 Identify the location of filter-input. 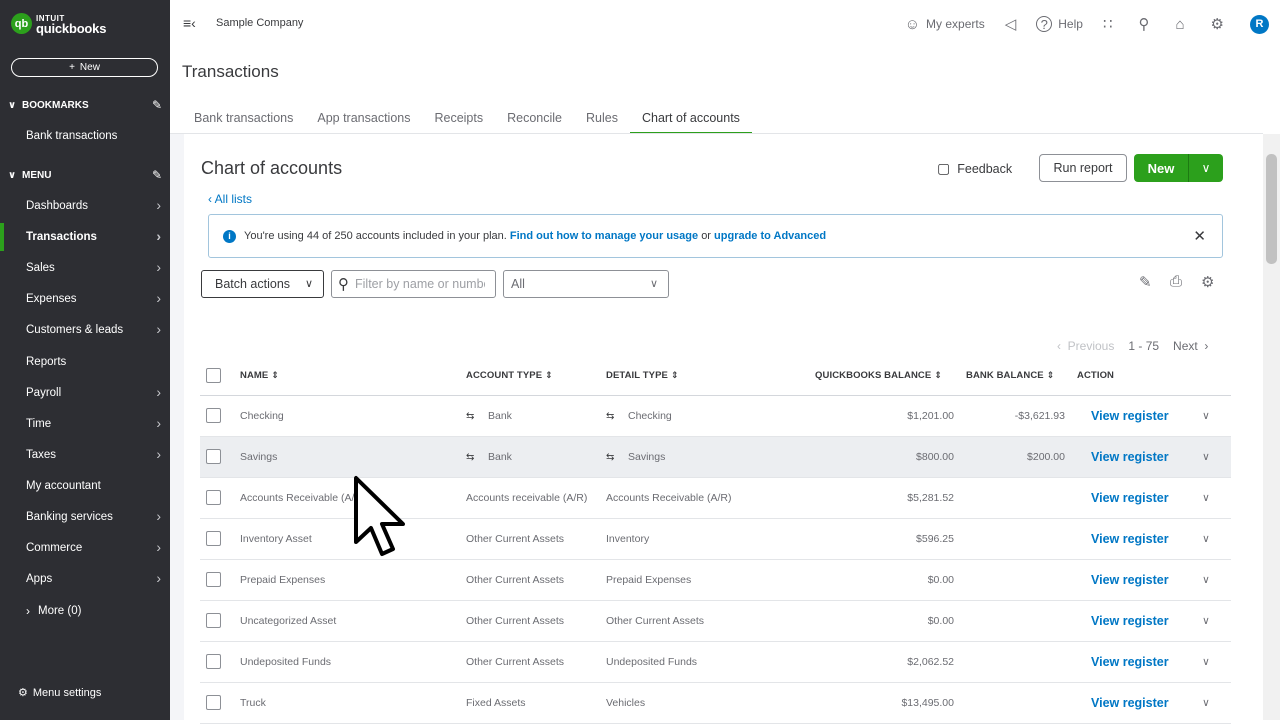
(420, 284).